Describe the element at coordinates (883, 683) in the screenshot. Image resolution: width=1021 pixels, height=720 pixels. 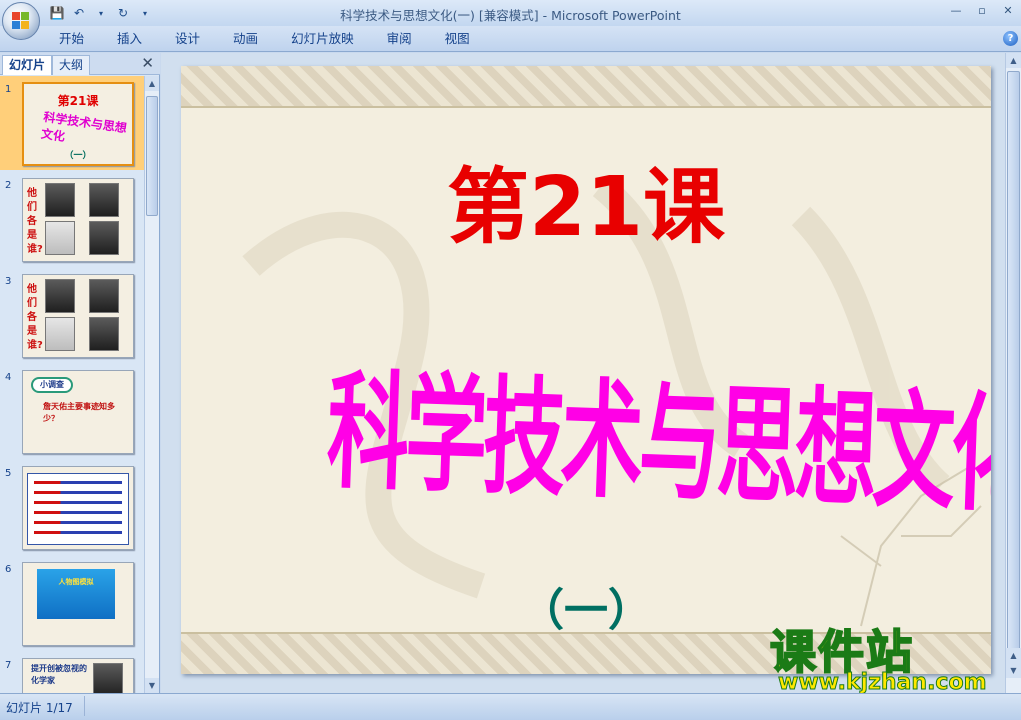
I see `watermark-url: www.kjzhan.com` at that location.